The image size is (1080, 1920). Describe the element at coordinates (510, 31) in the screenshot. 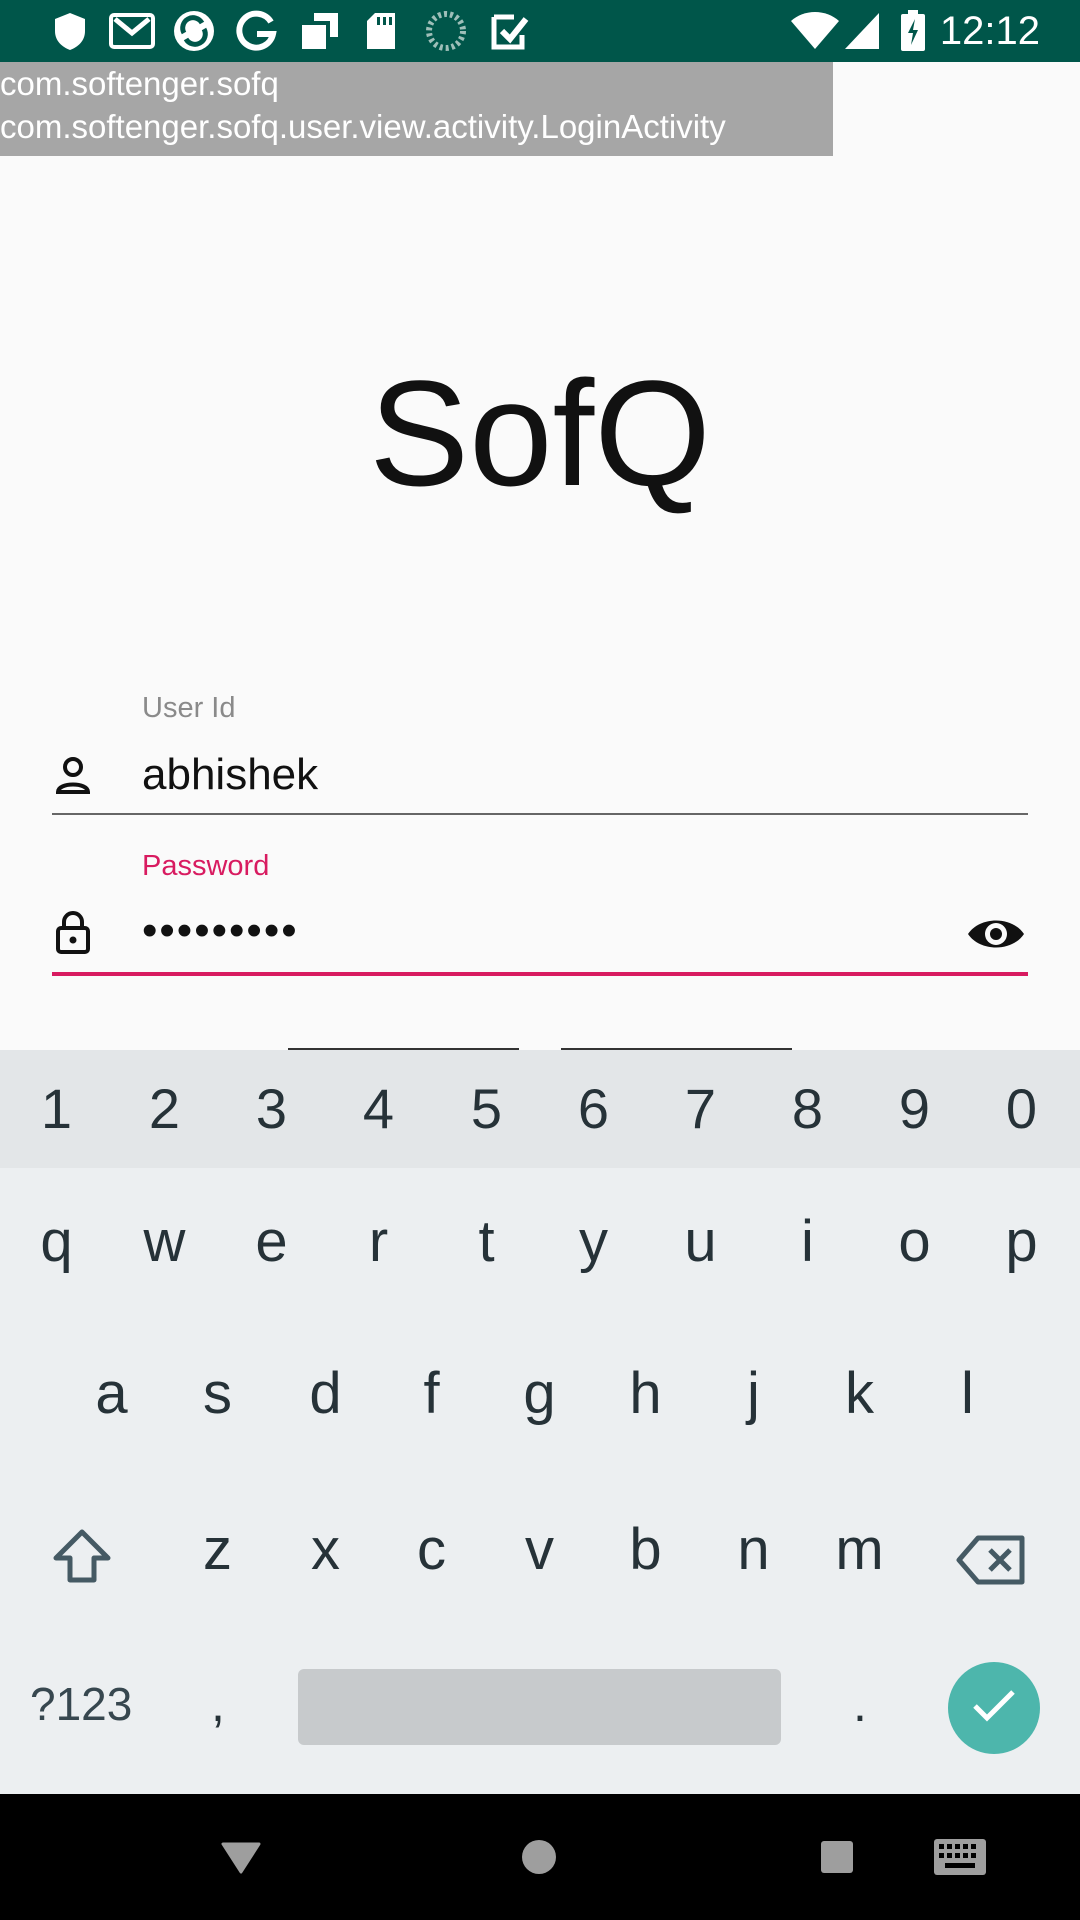

I see `task-check-icon` at that location.